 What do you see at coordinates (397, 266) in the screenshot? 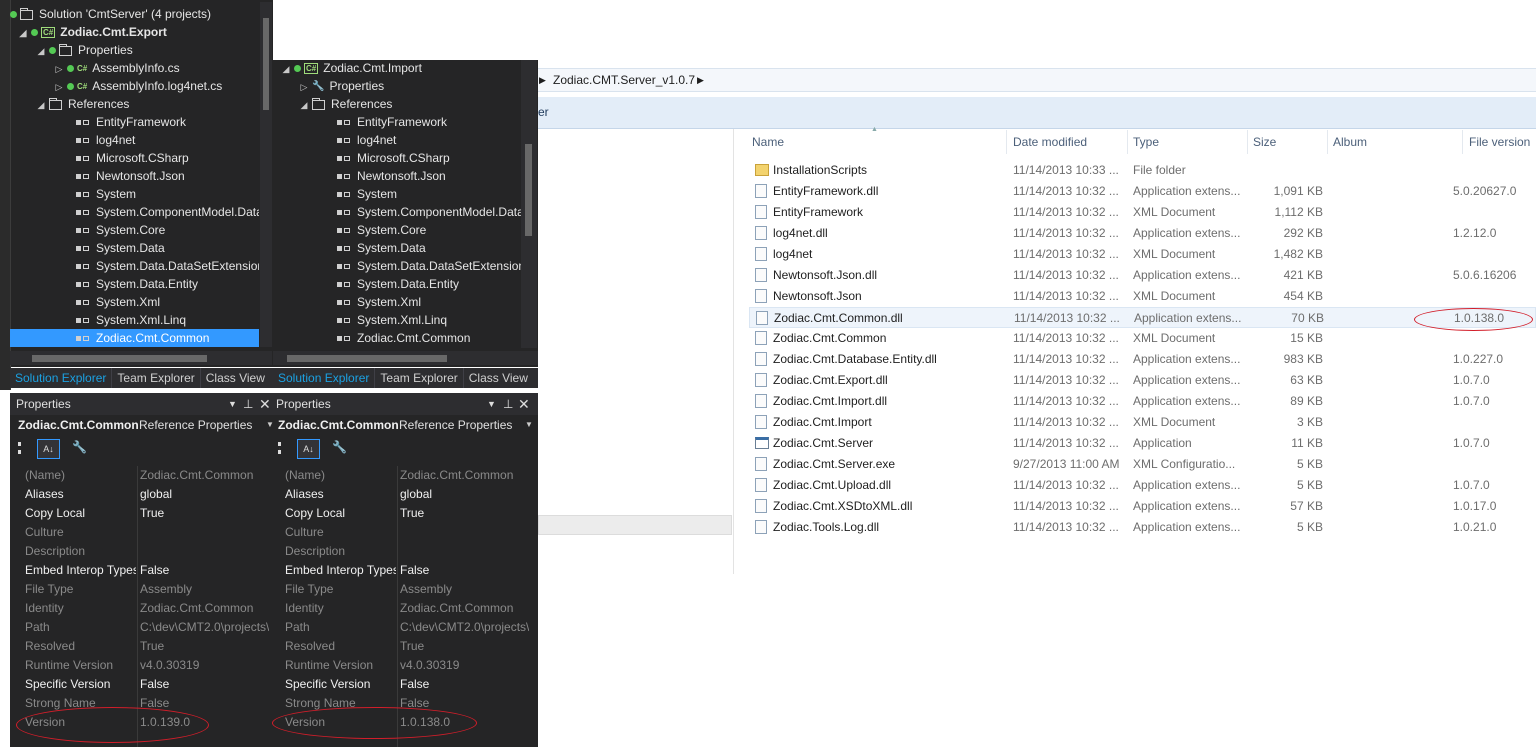
I see `right-tree-item: System.Data.DataSetExtensions` at bounding box center [397, 266].